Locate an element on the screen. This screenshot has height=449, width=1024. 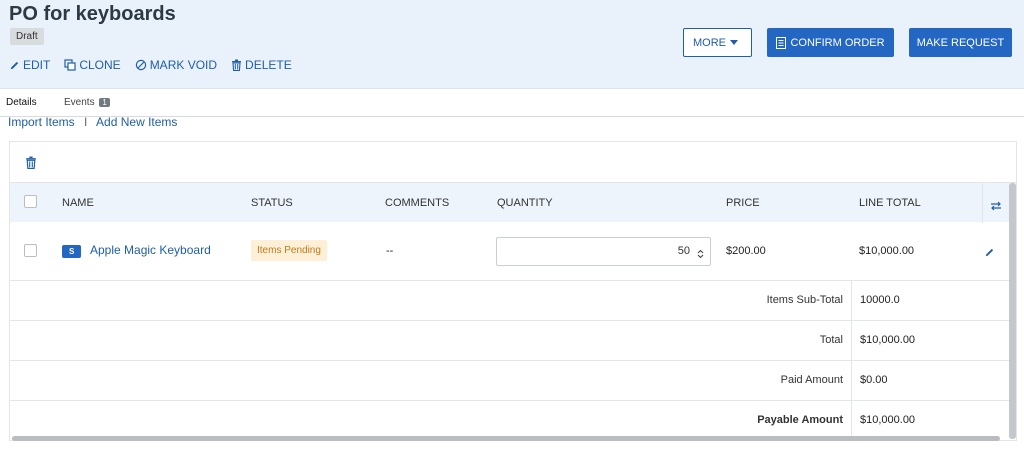
summary-row-total: Total $10,000.00 is located at coordinates (513, 341).